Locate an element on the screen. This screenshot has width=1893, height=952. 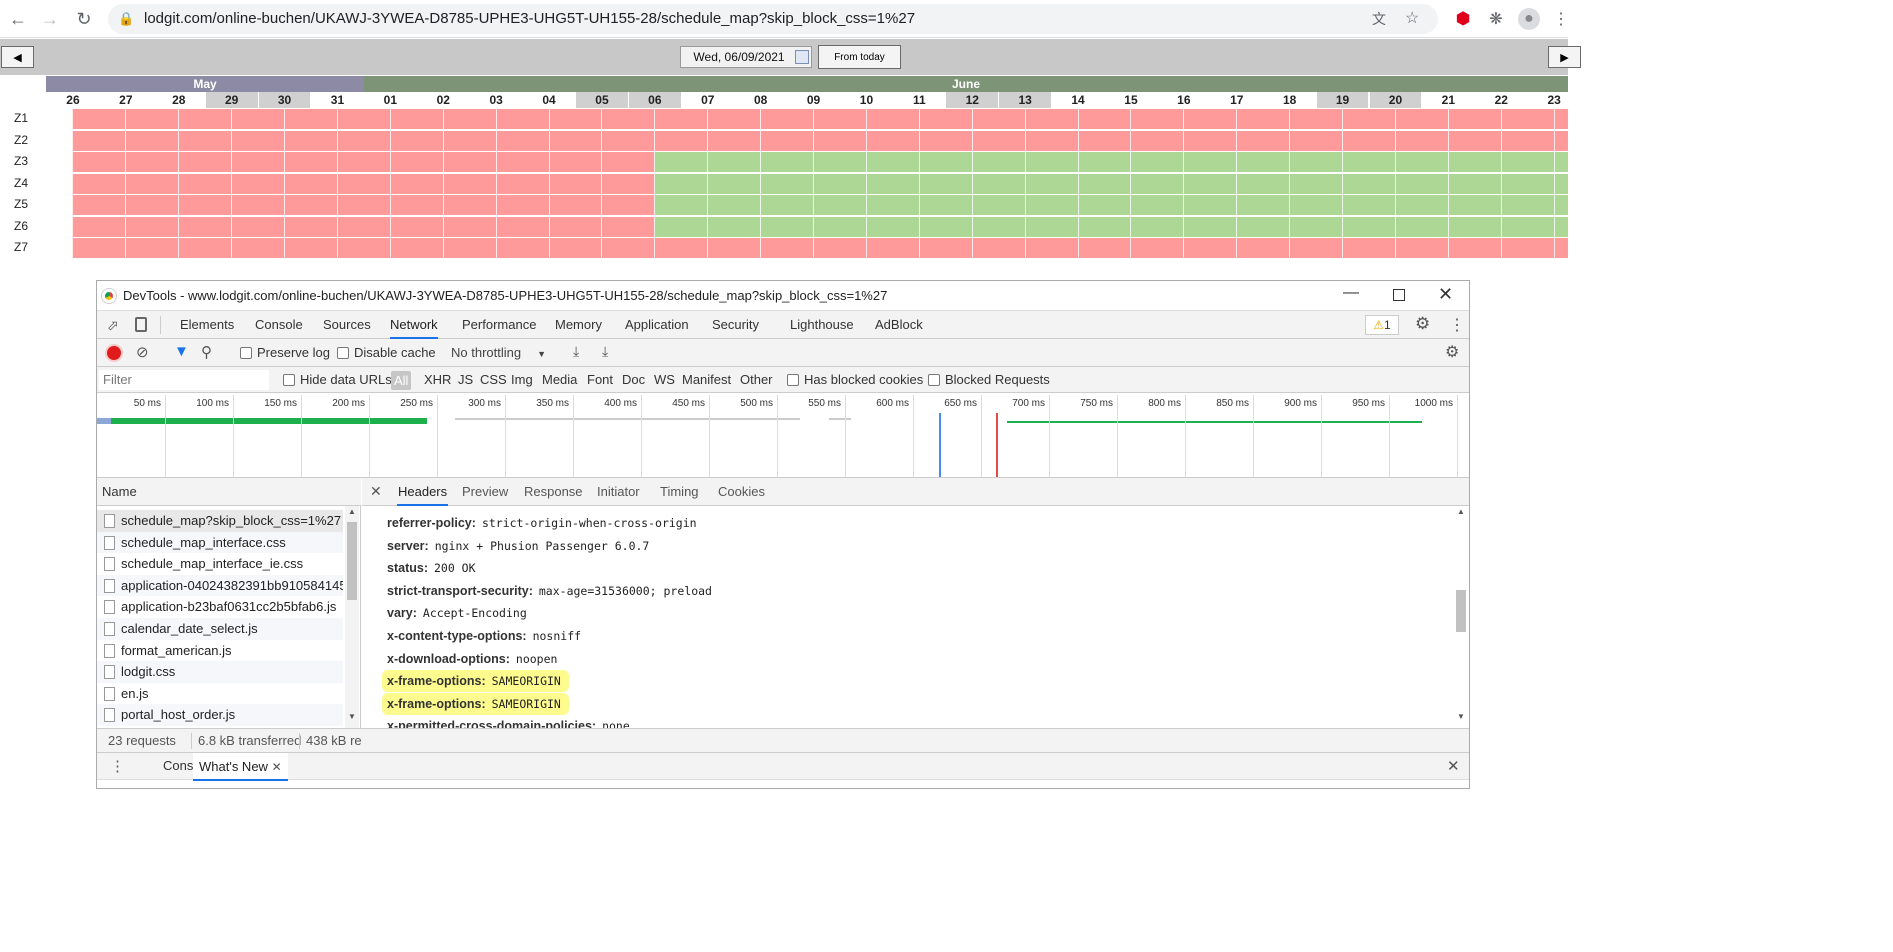
tab-console: Console is located at coordinates (279, 325).